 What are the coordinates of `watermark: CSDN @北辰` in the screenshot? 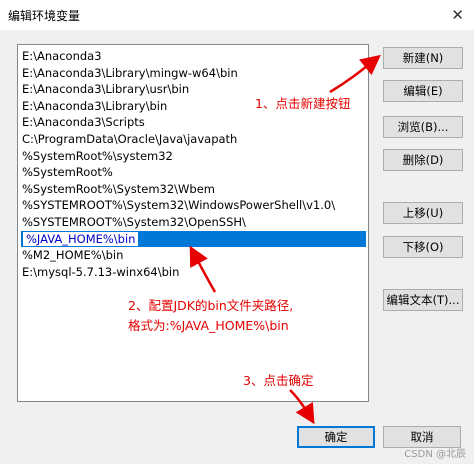 It's located at (435, 454).